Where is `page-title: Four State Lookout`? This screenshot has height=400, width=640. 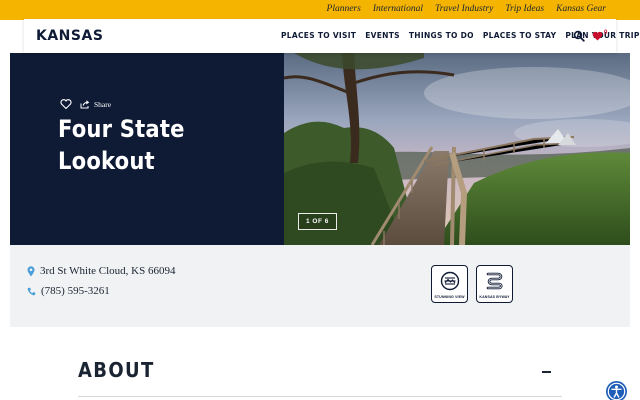 page-title: Four State Lookout is located at coordinates (121, 145).